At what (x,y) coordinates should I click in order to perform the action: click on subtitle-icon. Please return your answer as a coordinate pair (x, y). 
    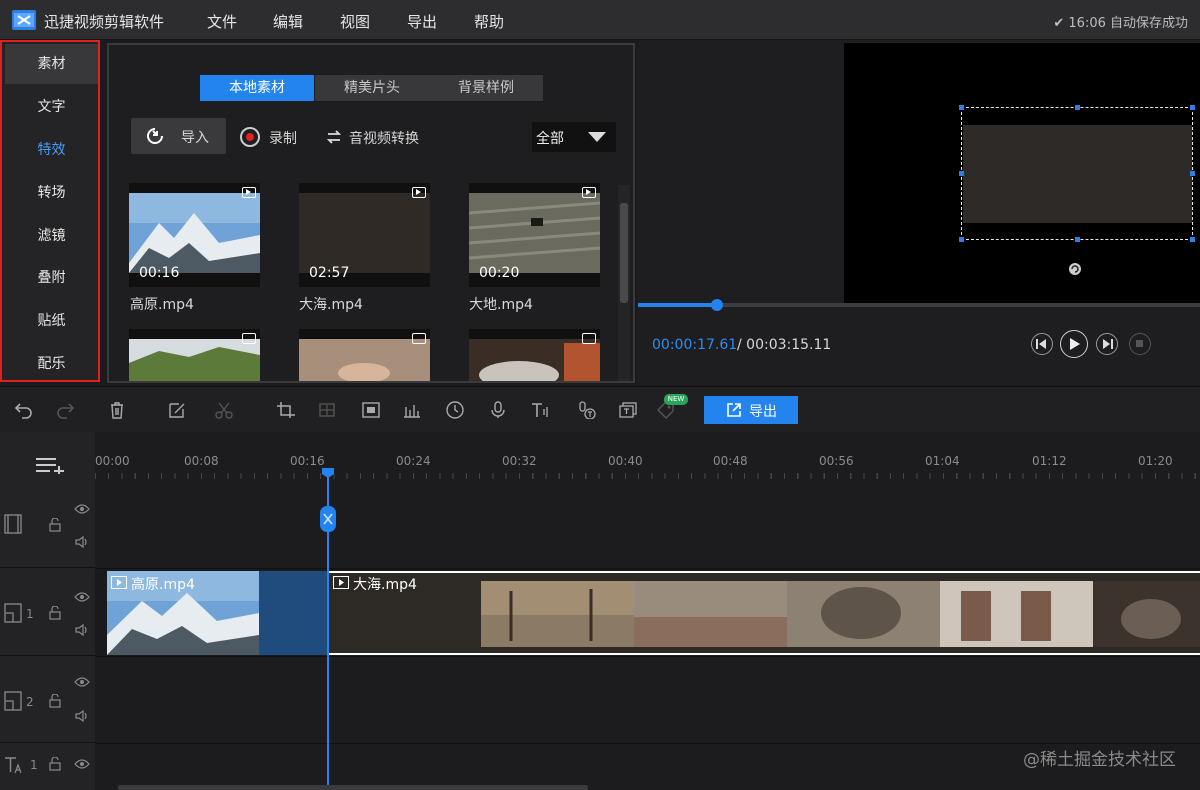
    Looking at the image, I should click on (628, 410).